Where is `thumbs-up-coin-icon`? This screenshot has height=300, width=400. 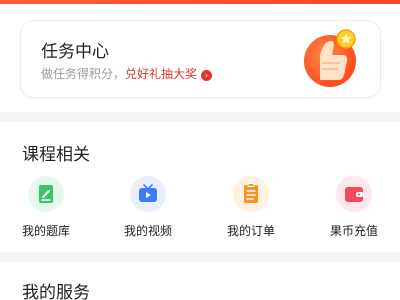 thumbs-up-coin-icon is located at coordinates (330, 58).